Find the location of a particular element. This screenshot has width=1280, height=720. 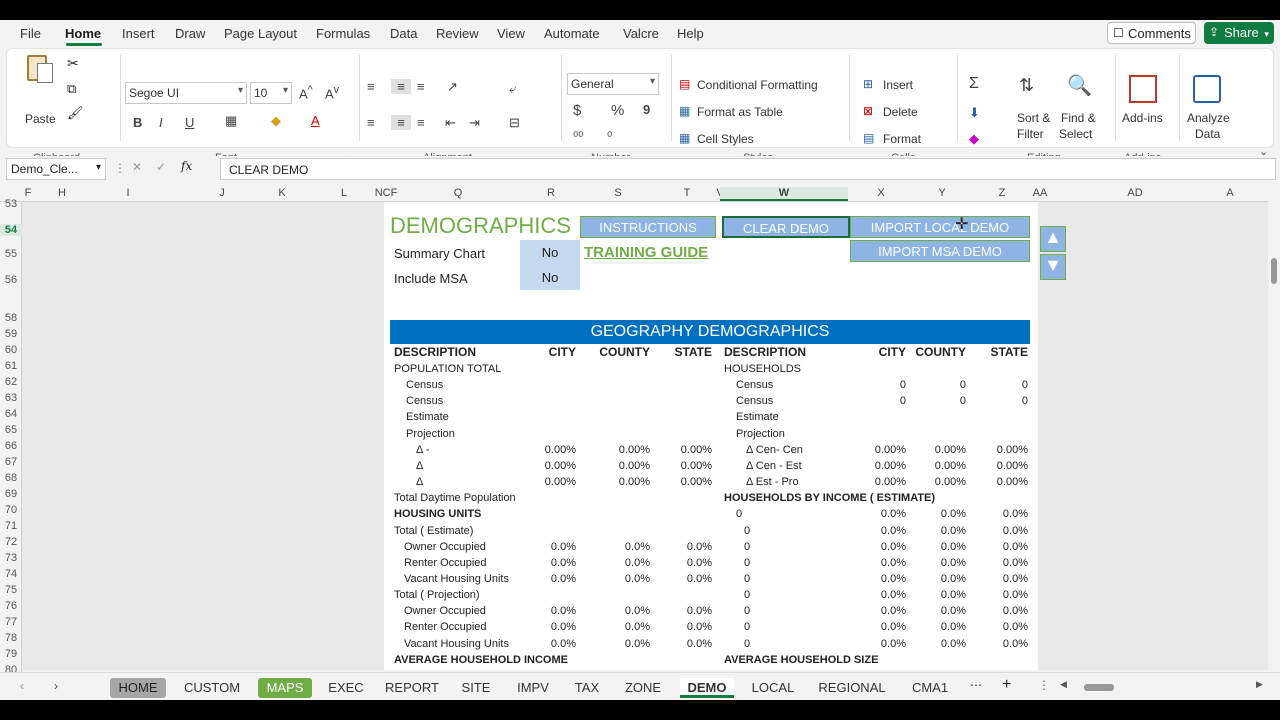

more-options-icon: ⋮ is located at coordinates (1044, 685).